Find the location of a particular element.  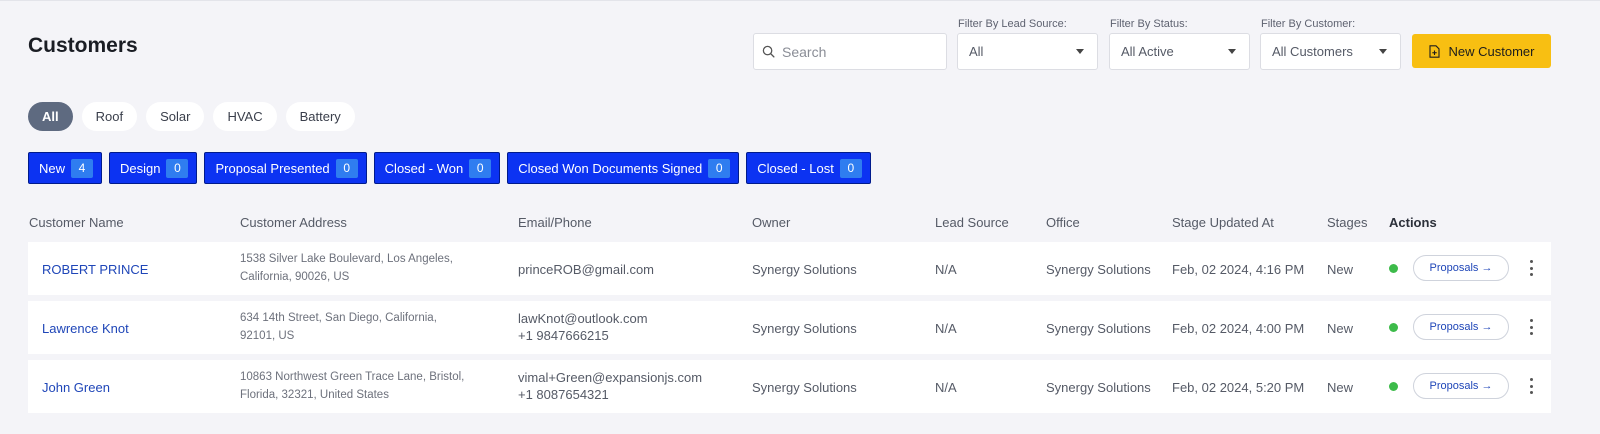

header-customer-name: Customer Name is located at coordinates (76, 222).